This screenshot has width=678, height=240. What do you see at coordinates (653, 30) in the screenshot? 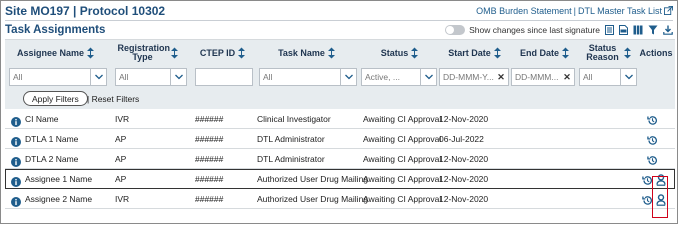
I see `filter-icon` at bounding box center [653, 30].